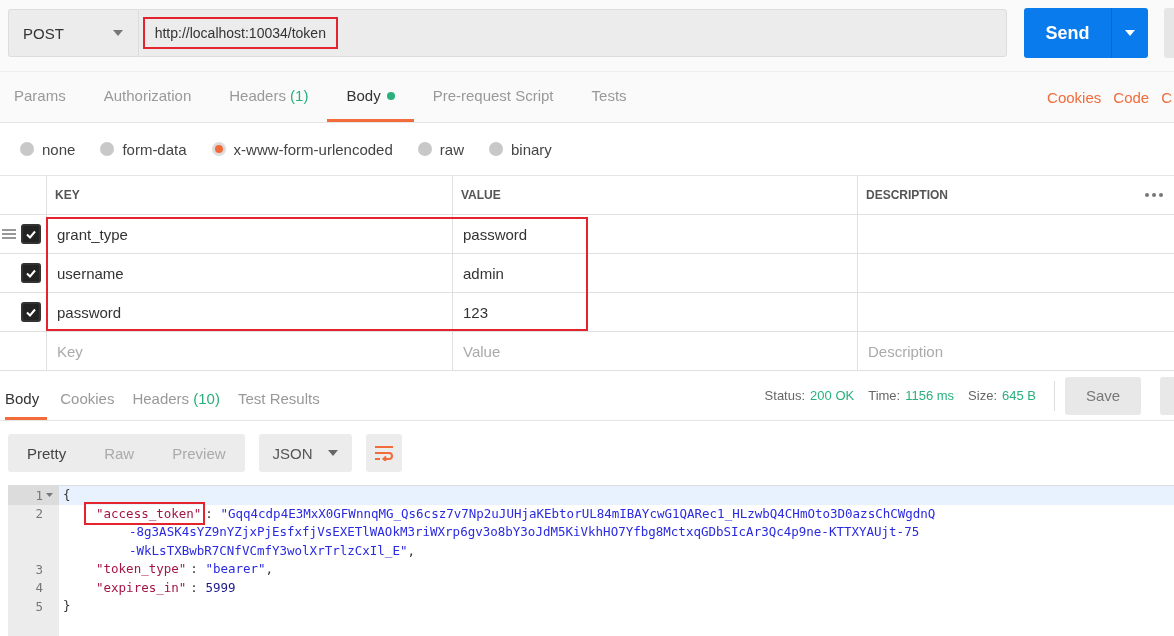 Image resolution: width=1174 pixels, height=636 pixels. What do you see at coordinates (1166, 97) in the screenshot?
I see `header-link: C` at bounding box center [1166, 97].